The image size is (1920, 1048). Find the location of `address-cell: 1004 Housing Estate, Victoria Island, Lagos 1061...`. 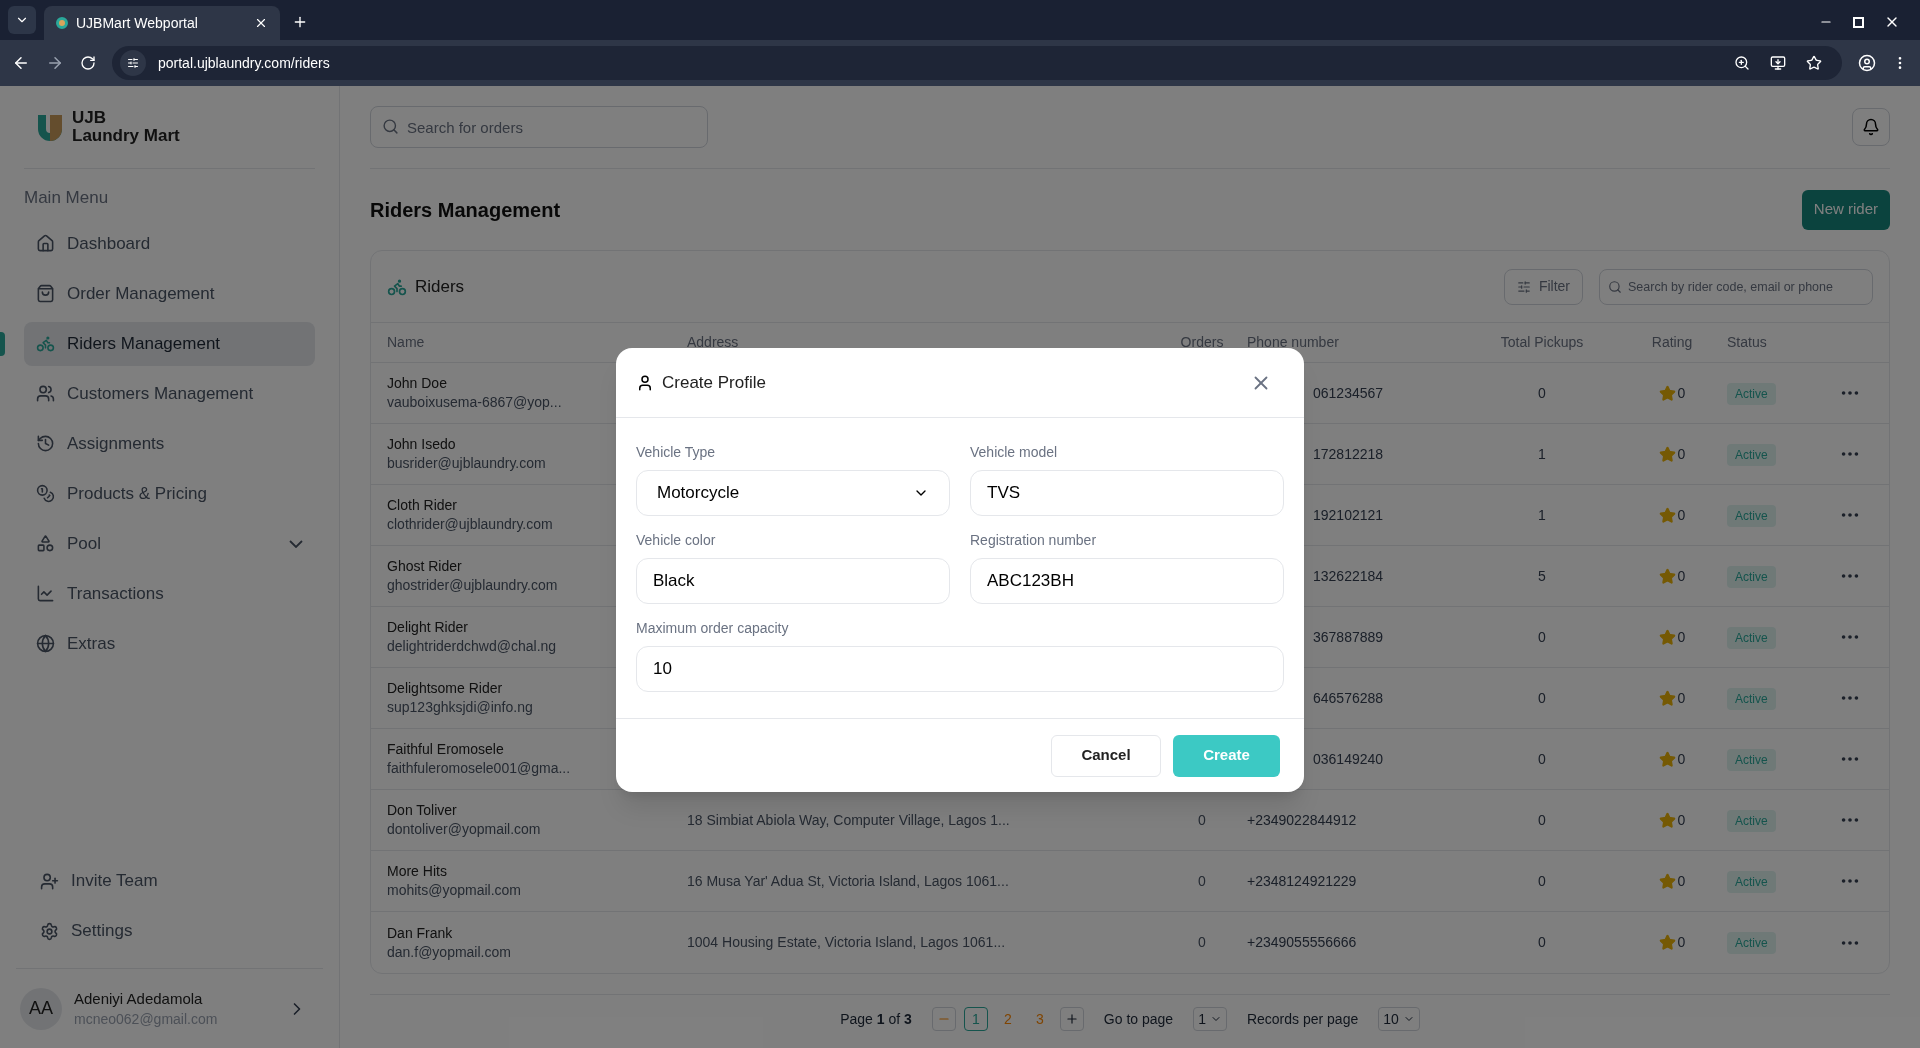

address-cell: 1004 Housing Estate, Victoria Island, Lagos 1061... is located at coordinates (846, 942).